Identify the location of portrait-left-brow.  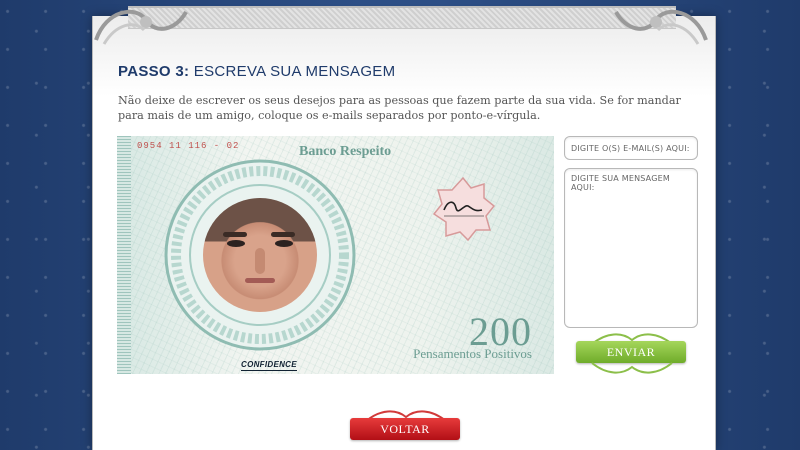
(235, 234).